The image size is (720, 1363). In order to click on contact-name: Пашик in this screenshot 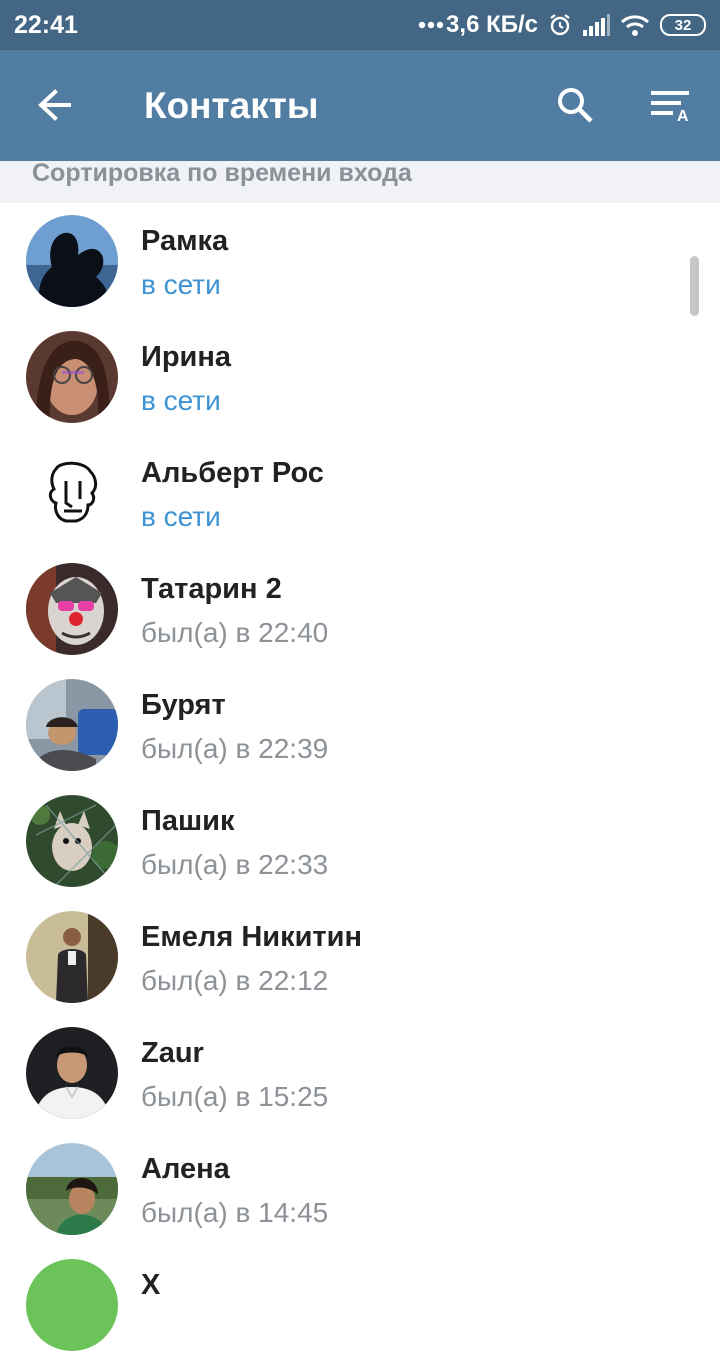, I will do `click(188, 821)`.